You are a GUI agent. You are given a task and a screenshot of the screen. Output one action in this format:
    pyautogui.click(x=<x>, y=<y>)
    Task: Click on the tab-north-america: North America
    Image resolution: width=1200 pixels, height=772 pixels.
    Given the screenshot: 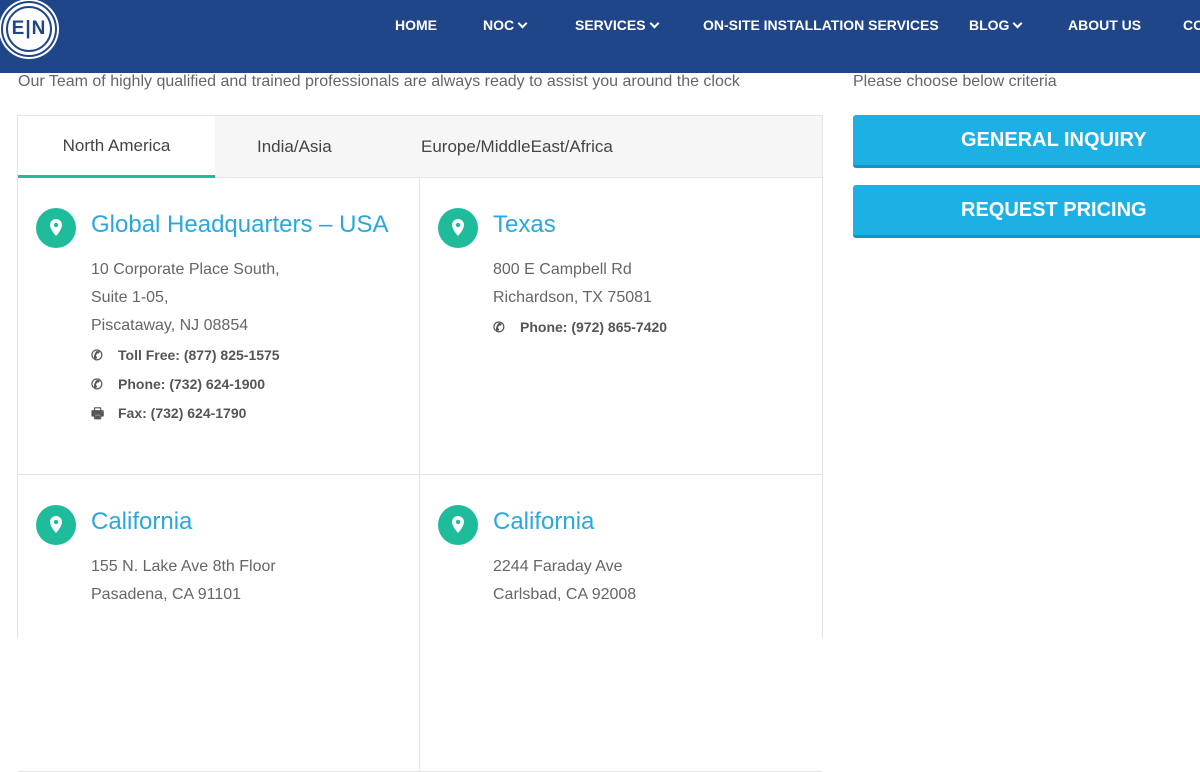 What is the action you would take?
    pyautogui.click(x=116, y=147)
    